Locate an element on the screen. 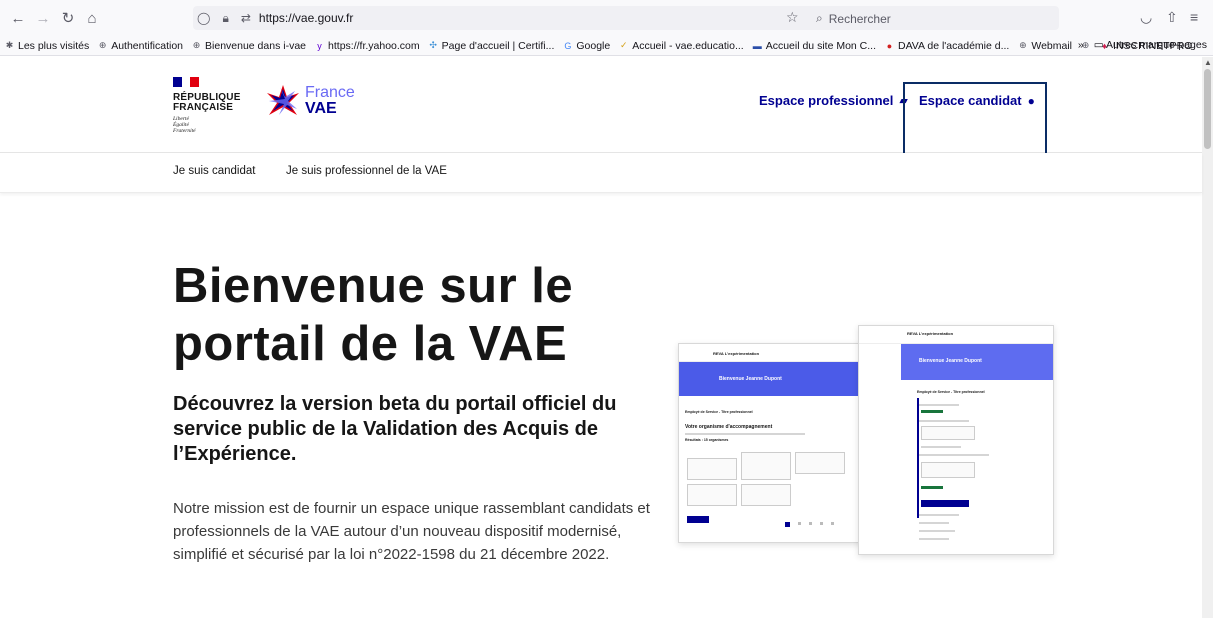 This screenshot has width=1213, height=618. espace-candidat-label: Espace candidat is located at coordinates (970, 100).